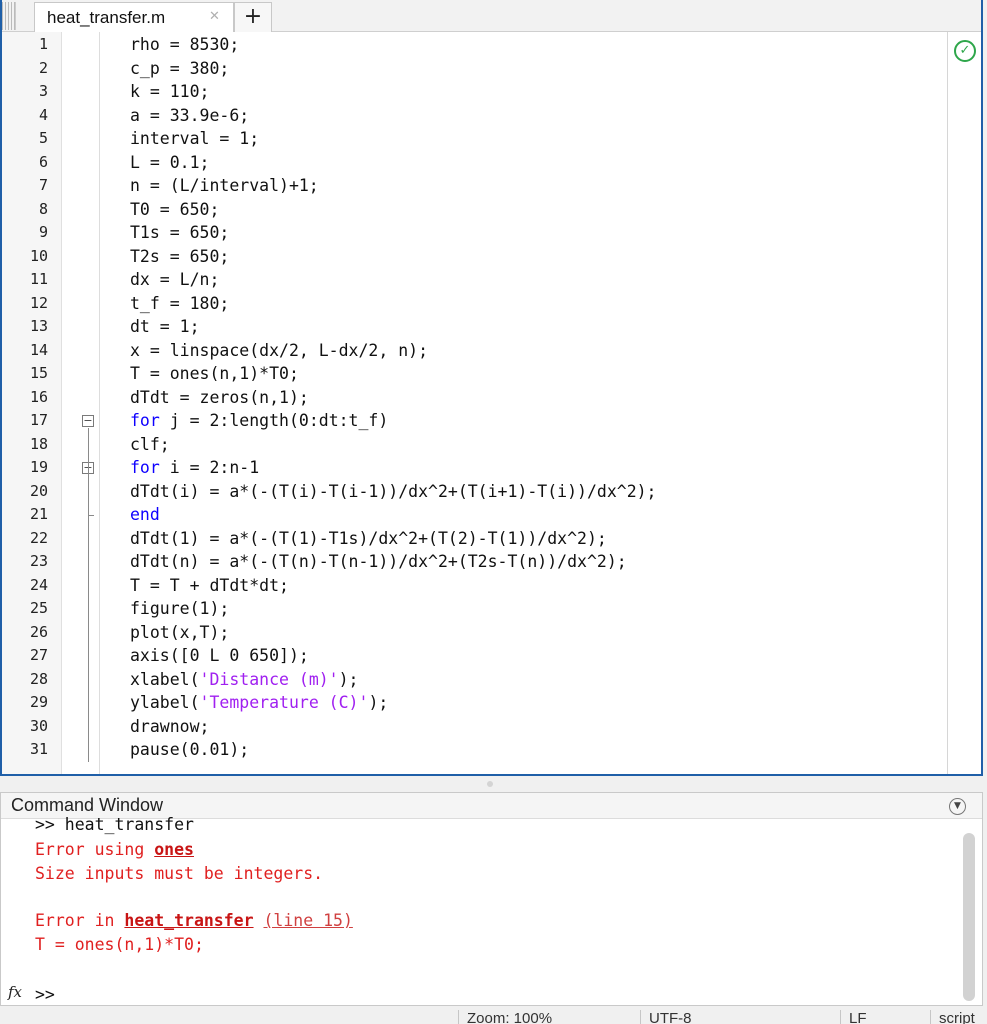  I want to click on line-number: 11, so click(25, 280).